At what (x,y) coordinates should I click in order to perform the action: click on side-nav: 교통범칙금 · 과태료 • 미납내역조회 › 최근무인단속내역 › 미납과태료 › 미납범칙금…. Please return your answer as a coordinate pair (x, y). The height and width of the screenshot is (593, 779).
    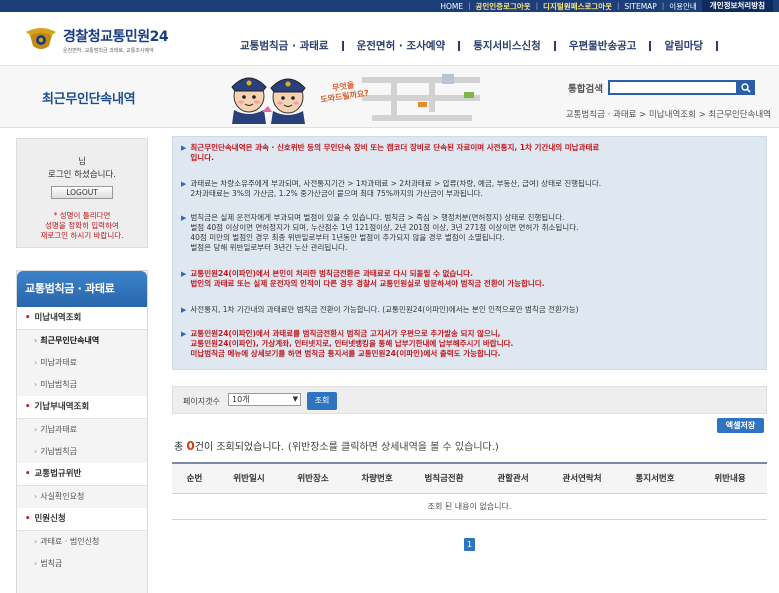
    Looking at the image, I should click on (82, 431).